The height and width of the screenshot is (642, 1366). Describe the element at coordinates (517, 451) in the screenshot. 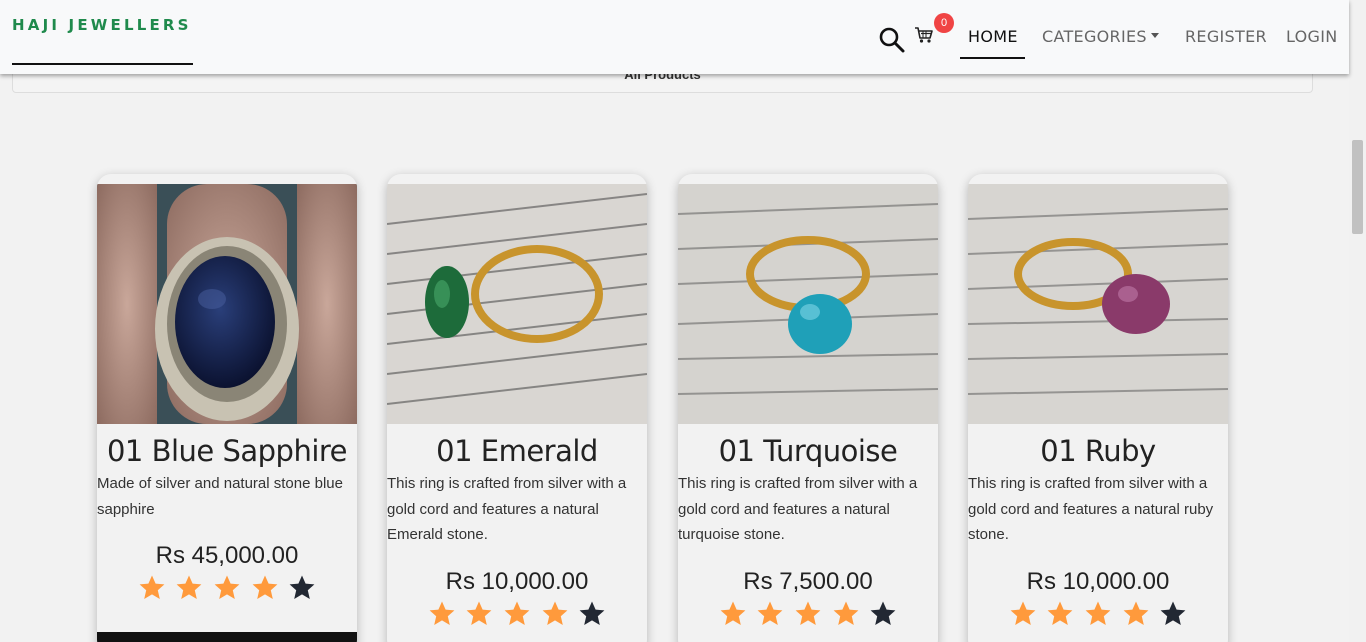

I see `product-name: 01 Emerald` at that location.